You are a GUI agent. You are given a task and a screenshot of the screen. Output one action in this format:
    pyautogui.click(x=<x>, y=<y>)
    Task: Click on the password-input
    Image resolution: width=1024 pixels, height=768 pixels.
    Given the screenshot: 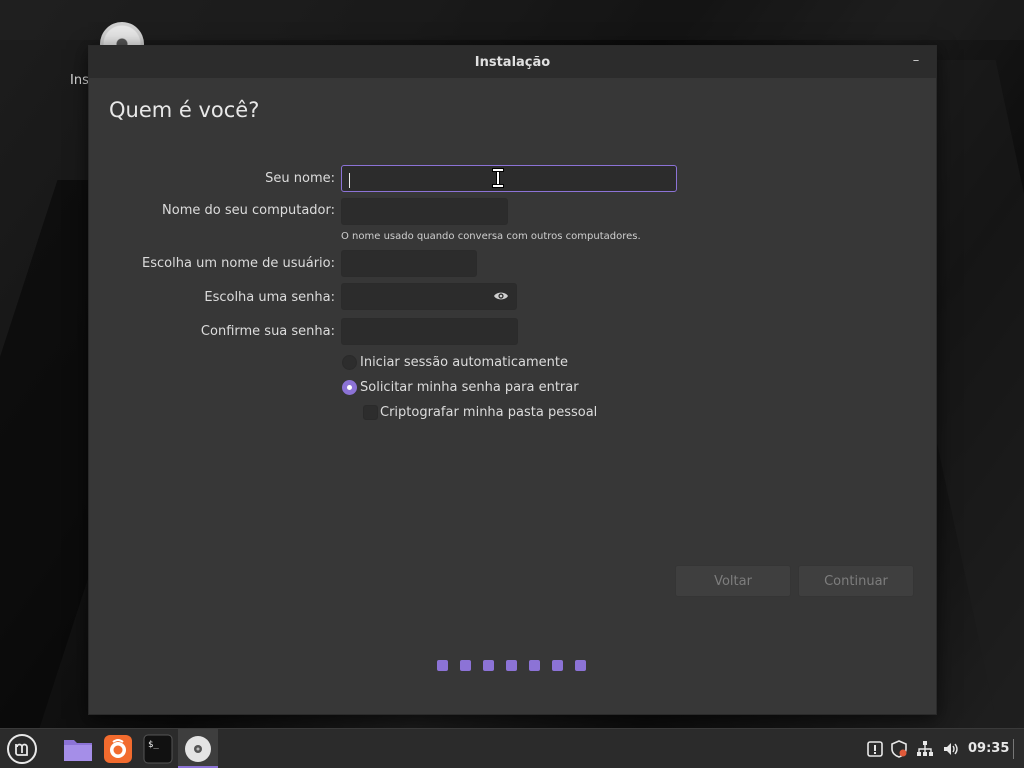 What is the action you would take?
    pyautogui.click(x=429, y=296)
    